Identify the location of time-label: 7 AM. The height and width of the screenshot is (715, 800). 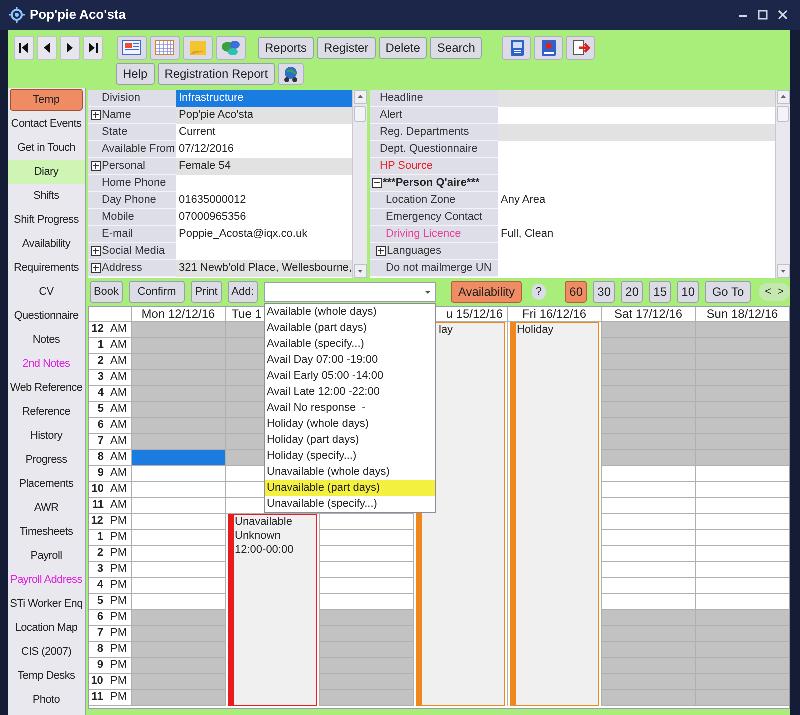
(110, 442).